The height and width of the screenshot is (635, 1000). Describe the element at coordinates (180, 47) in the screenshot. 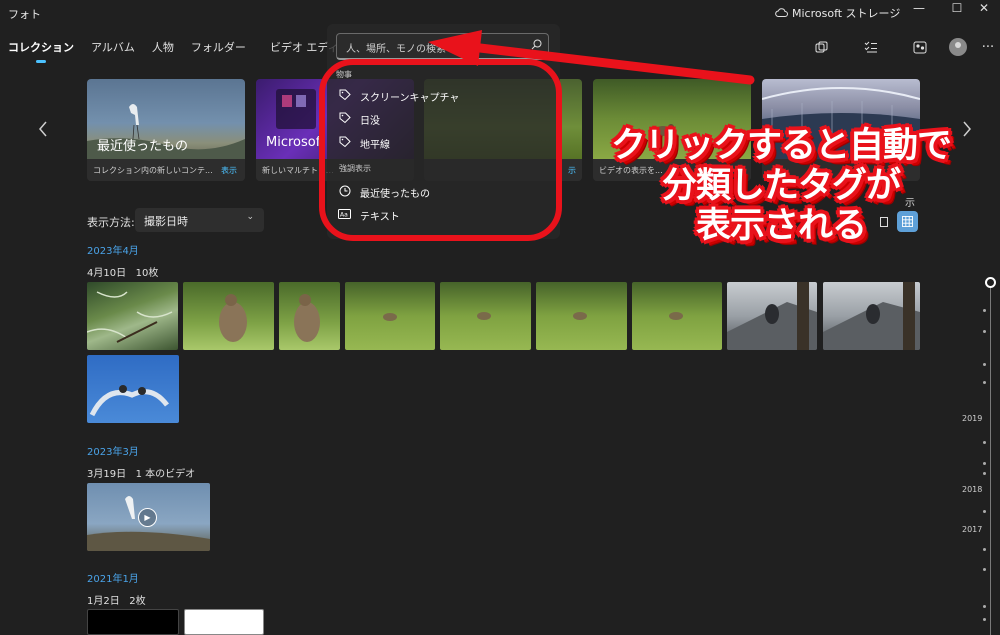

I see `main-nav: コレクション アルバム 人物 フォルダー ビデオ エディター` at that location.